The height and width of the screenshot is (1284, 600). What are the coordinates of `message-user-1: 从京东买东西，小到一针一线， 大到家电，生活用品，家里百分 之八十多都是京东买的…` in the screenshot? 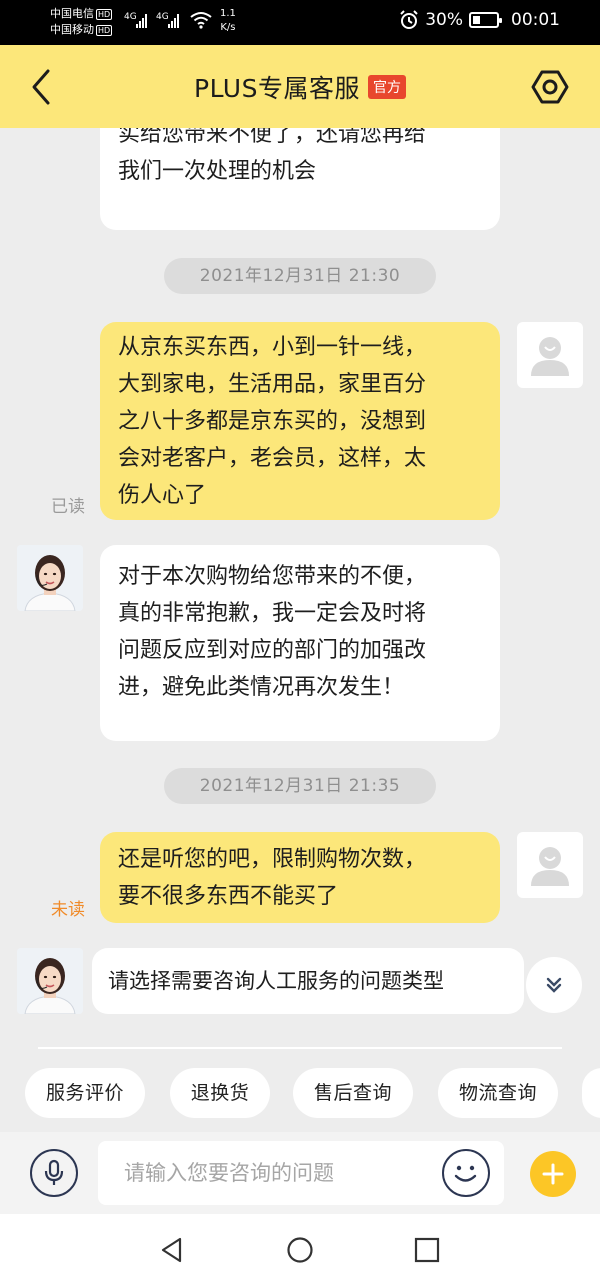 It's located at (300, 421).